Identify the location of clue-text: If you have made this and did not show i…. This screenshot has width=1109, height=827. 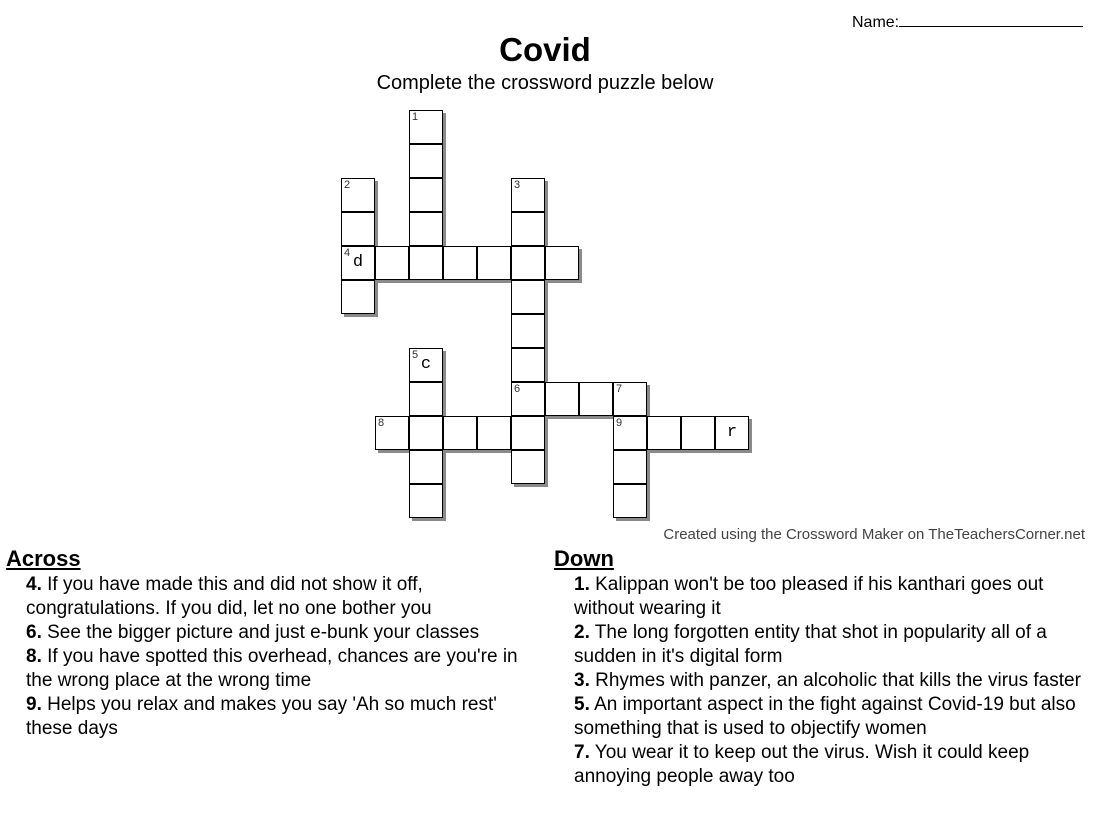
(229, 596).